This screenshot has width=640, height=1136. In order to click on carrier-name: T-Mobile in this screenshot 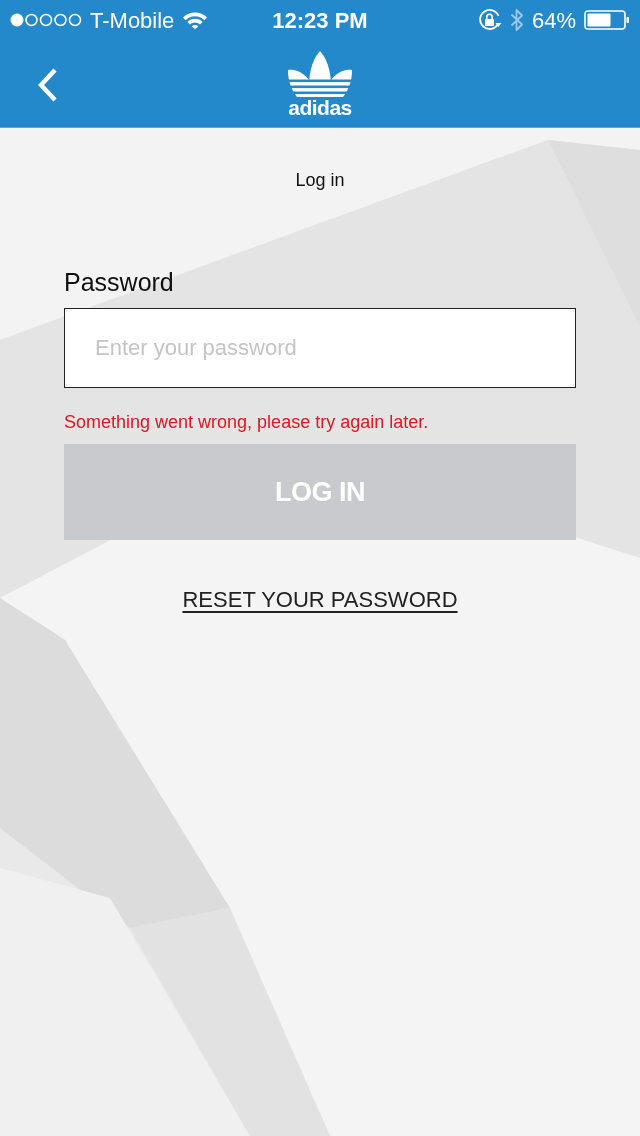, I will do `click(132, 20)`.